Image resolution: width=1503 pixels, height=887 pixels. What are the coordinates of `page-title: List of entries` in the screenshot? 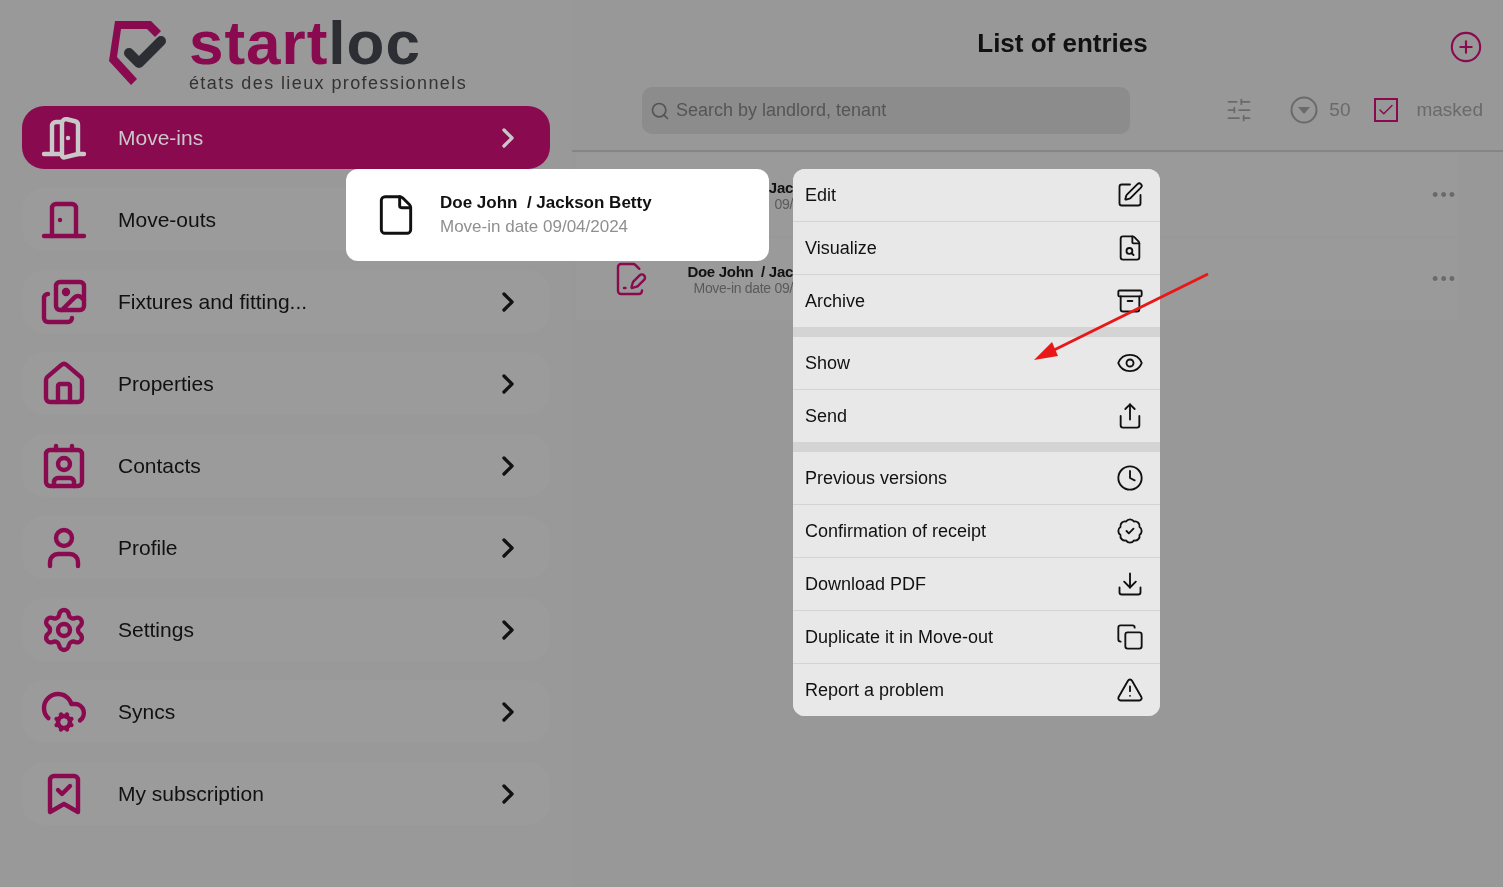 It's located at (1062, 43).